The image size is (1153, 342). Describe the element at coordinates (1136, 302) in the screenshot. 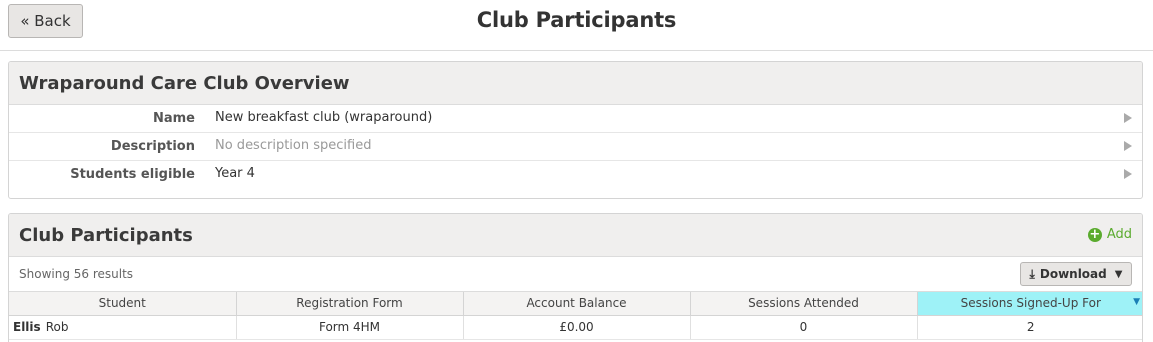

I see `sort-descending-icon: ▼` at that location.